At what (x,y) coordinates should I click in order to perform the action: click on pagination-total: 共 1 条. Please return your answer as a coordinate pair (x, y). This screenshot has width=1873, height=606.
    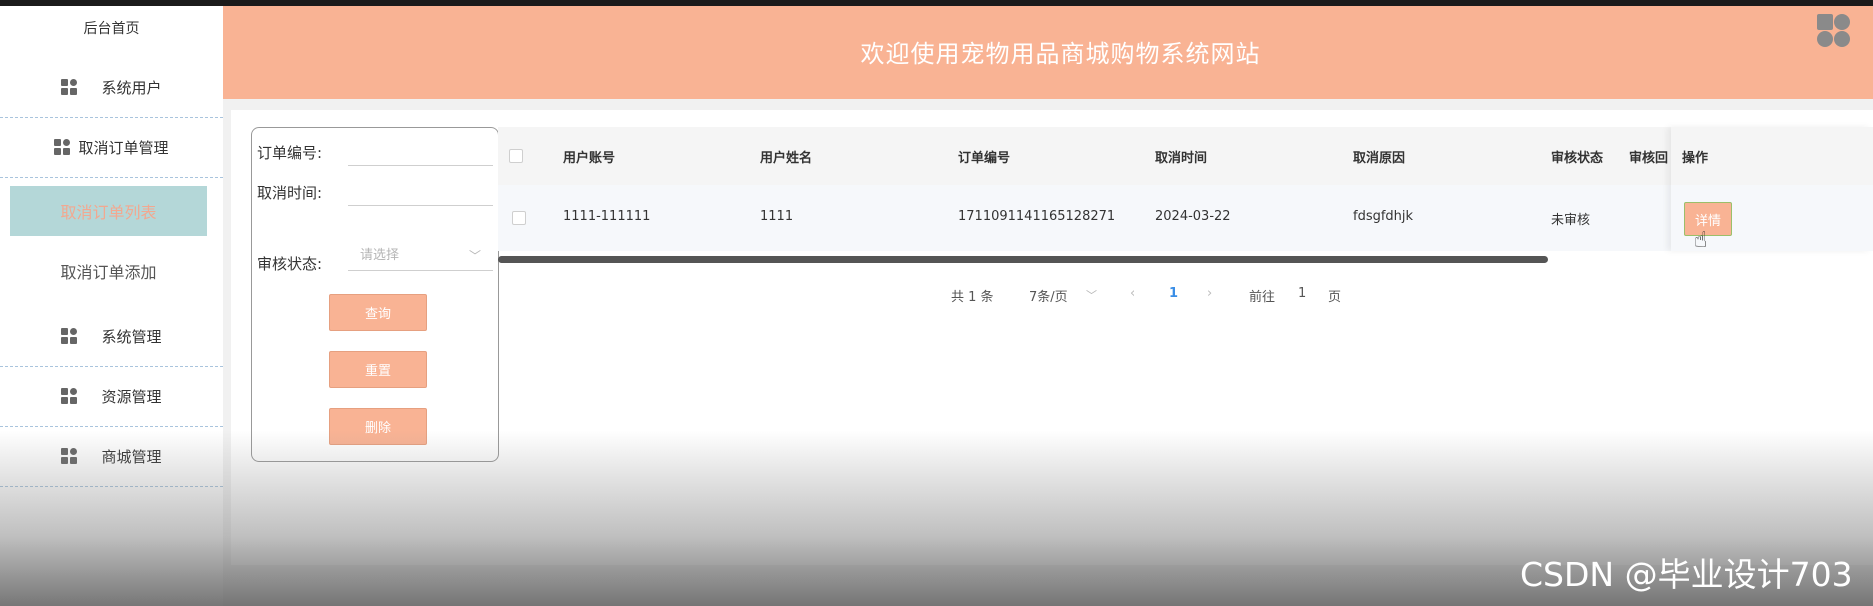
    Looking at the image, I should click on (972, 297).